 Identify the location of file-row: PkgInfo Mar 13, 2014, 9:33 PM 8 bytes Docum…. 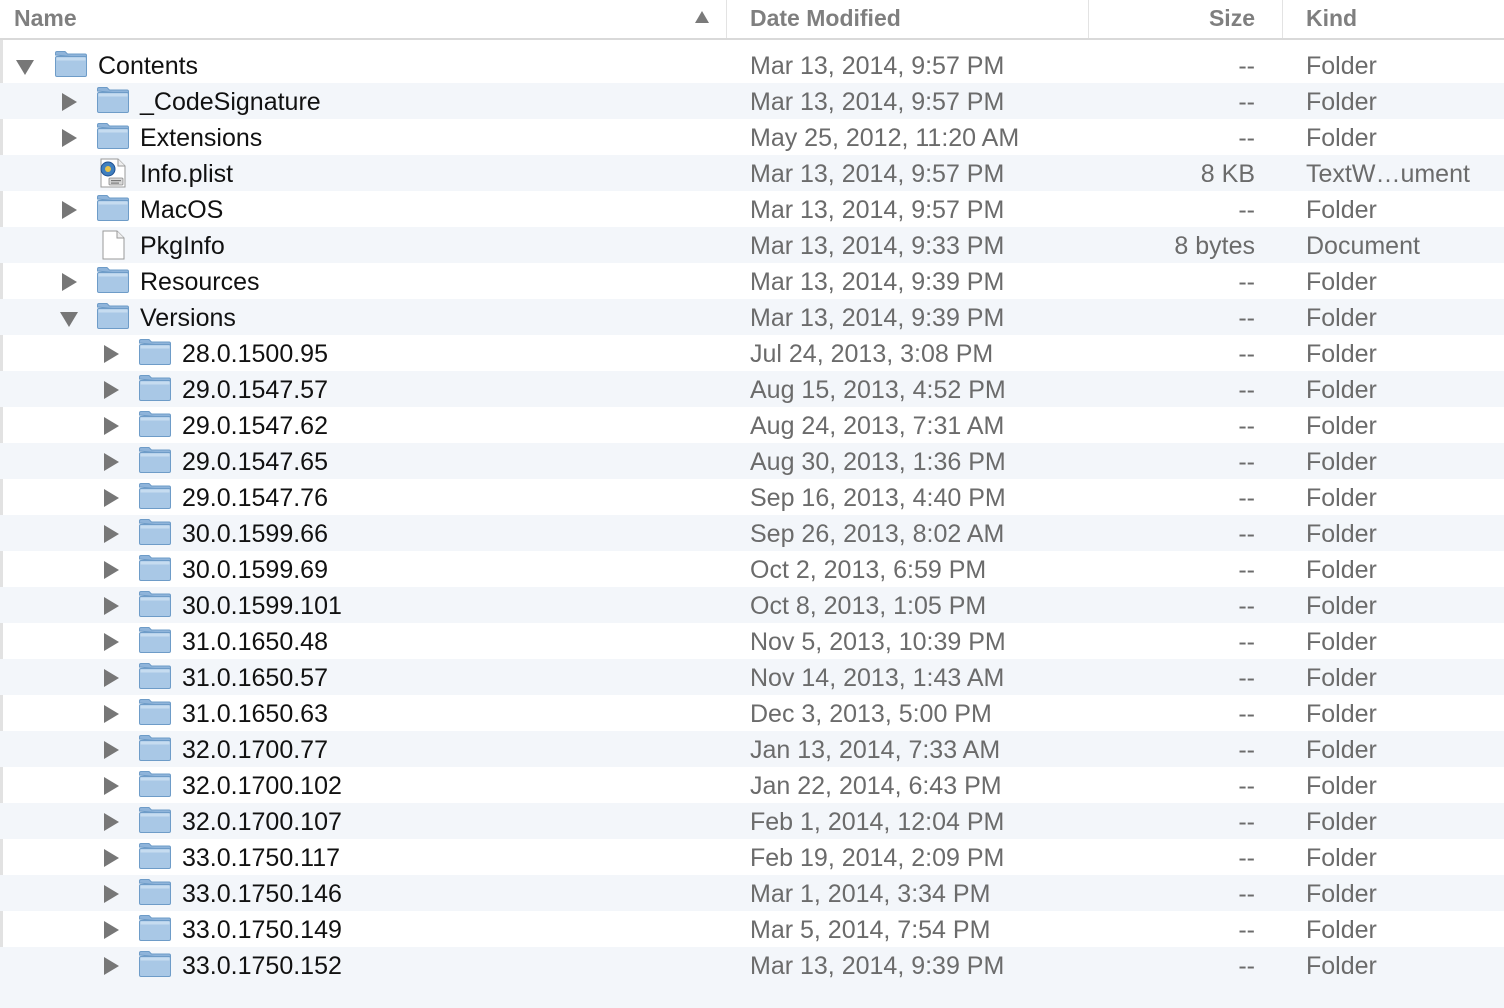
(752, 245).